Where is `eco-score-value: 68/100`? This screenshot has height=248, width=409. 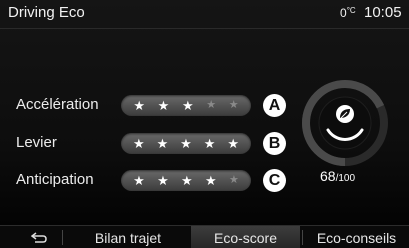
eco-score-value: 68/100 is located at coordinates (338, 176).